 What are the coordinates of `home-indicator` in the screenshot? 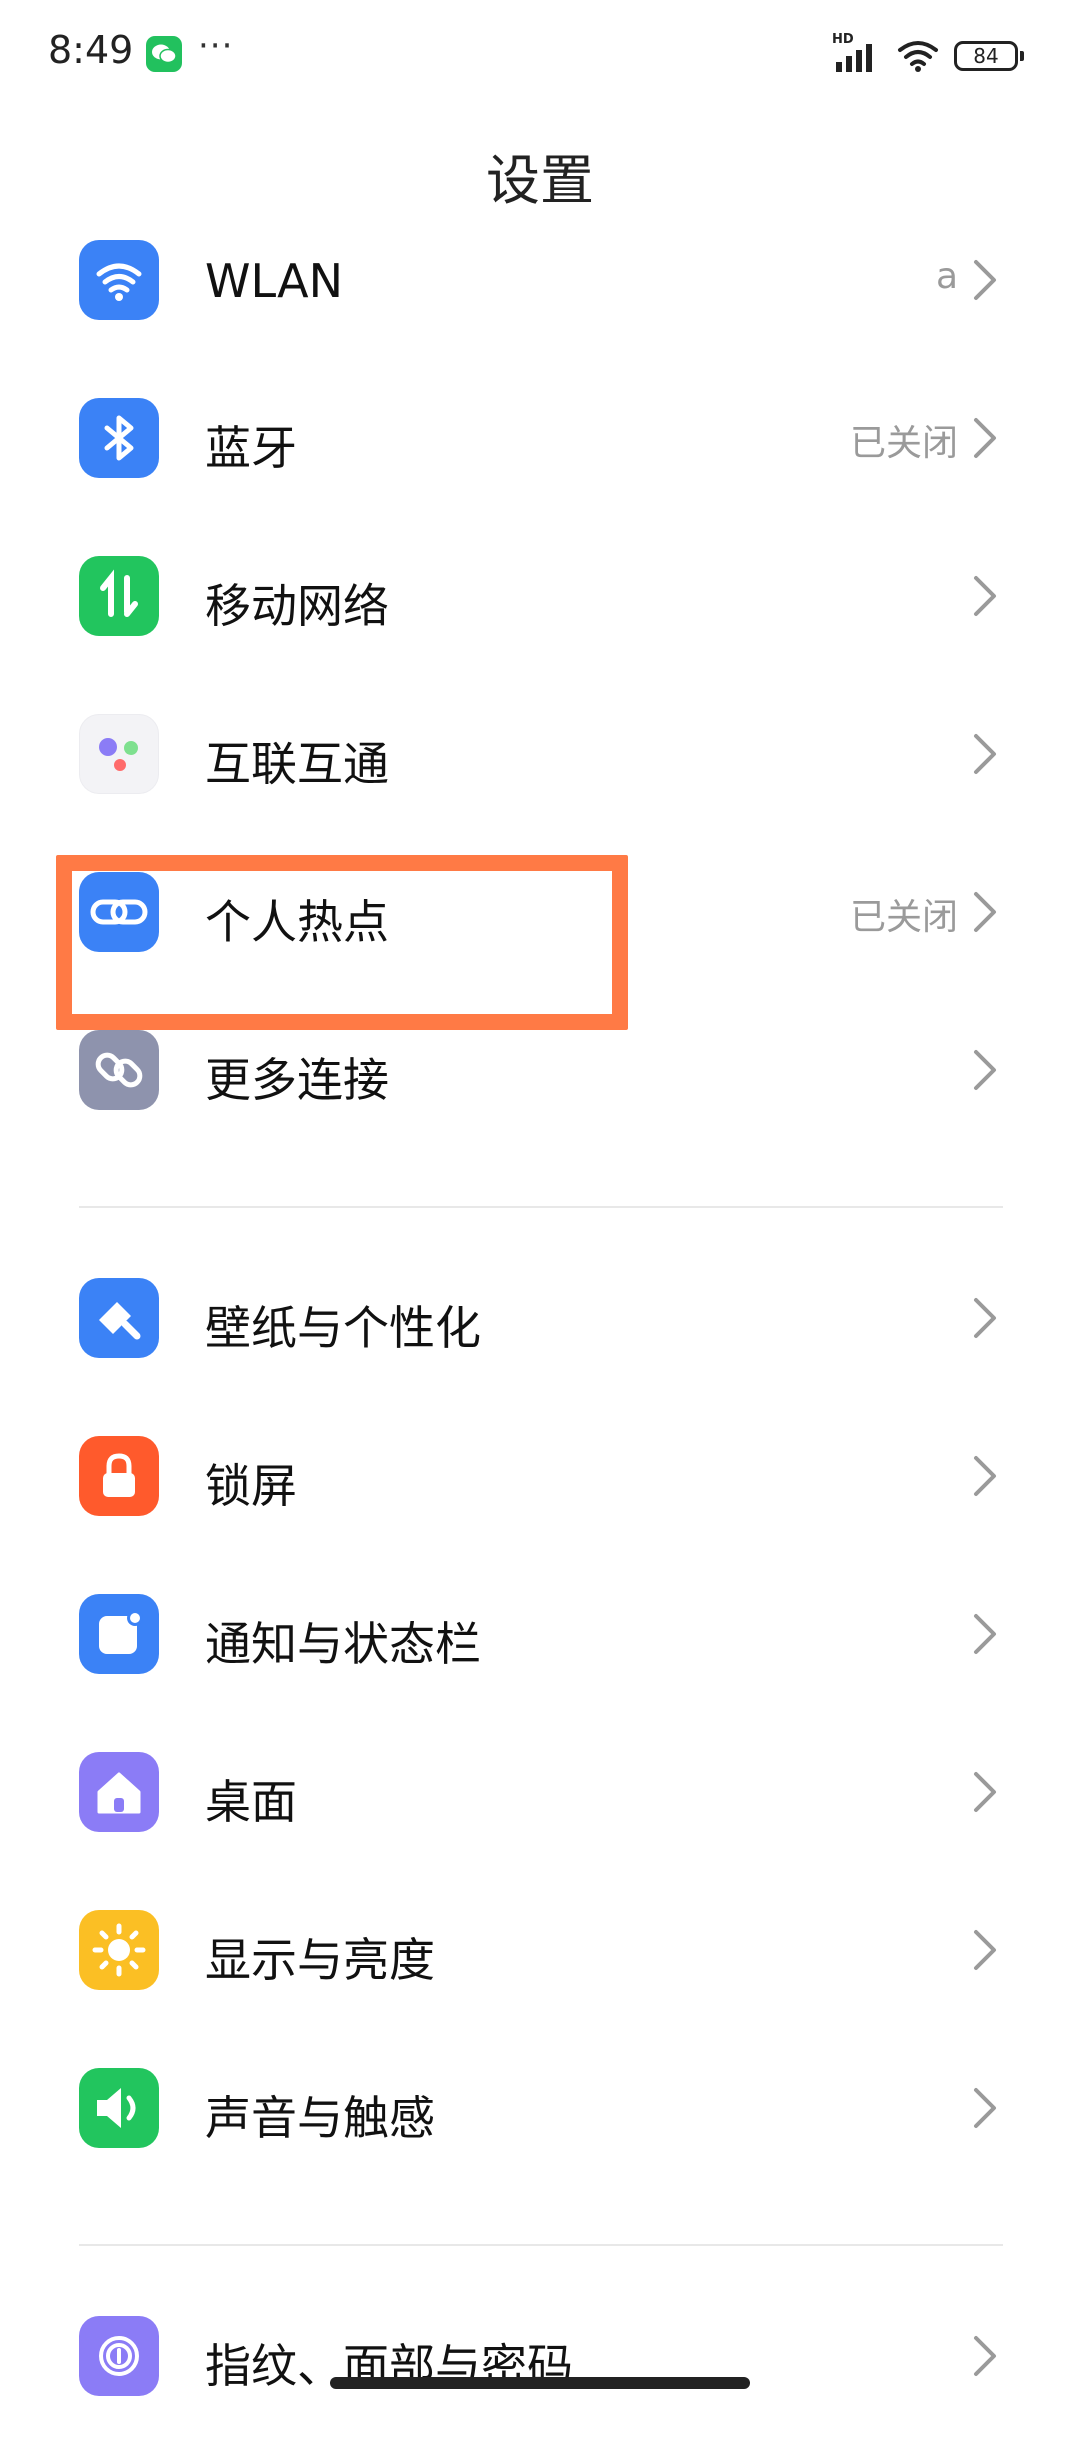 It's located at (540, 2383).